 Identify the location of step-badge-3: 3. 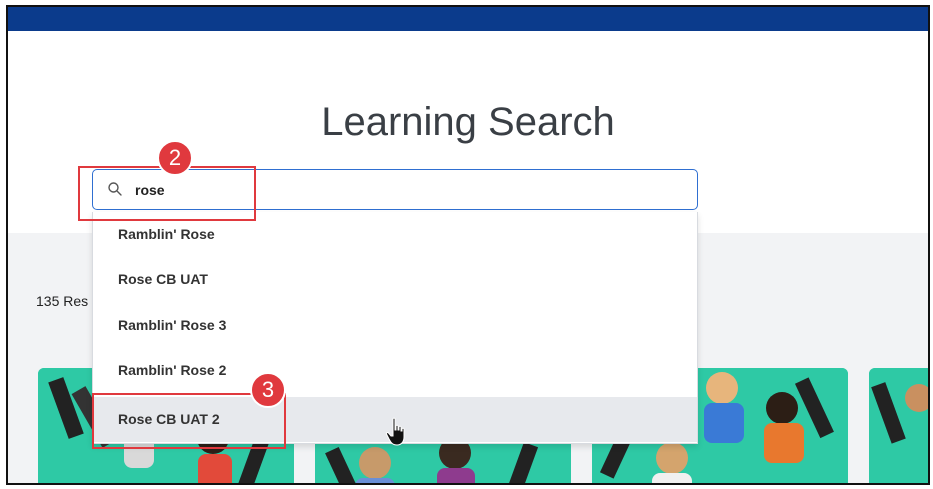
(268, 390).